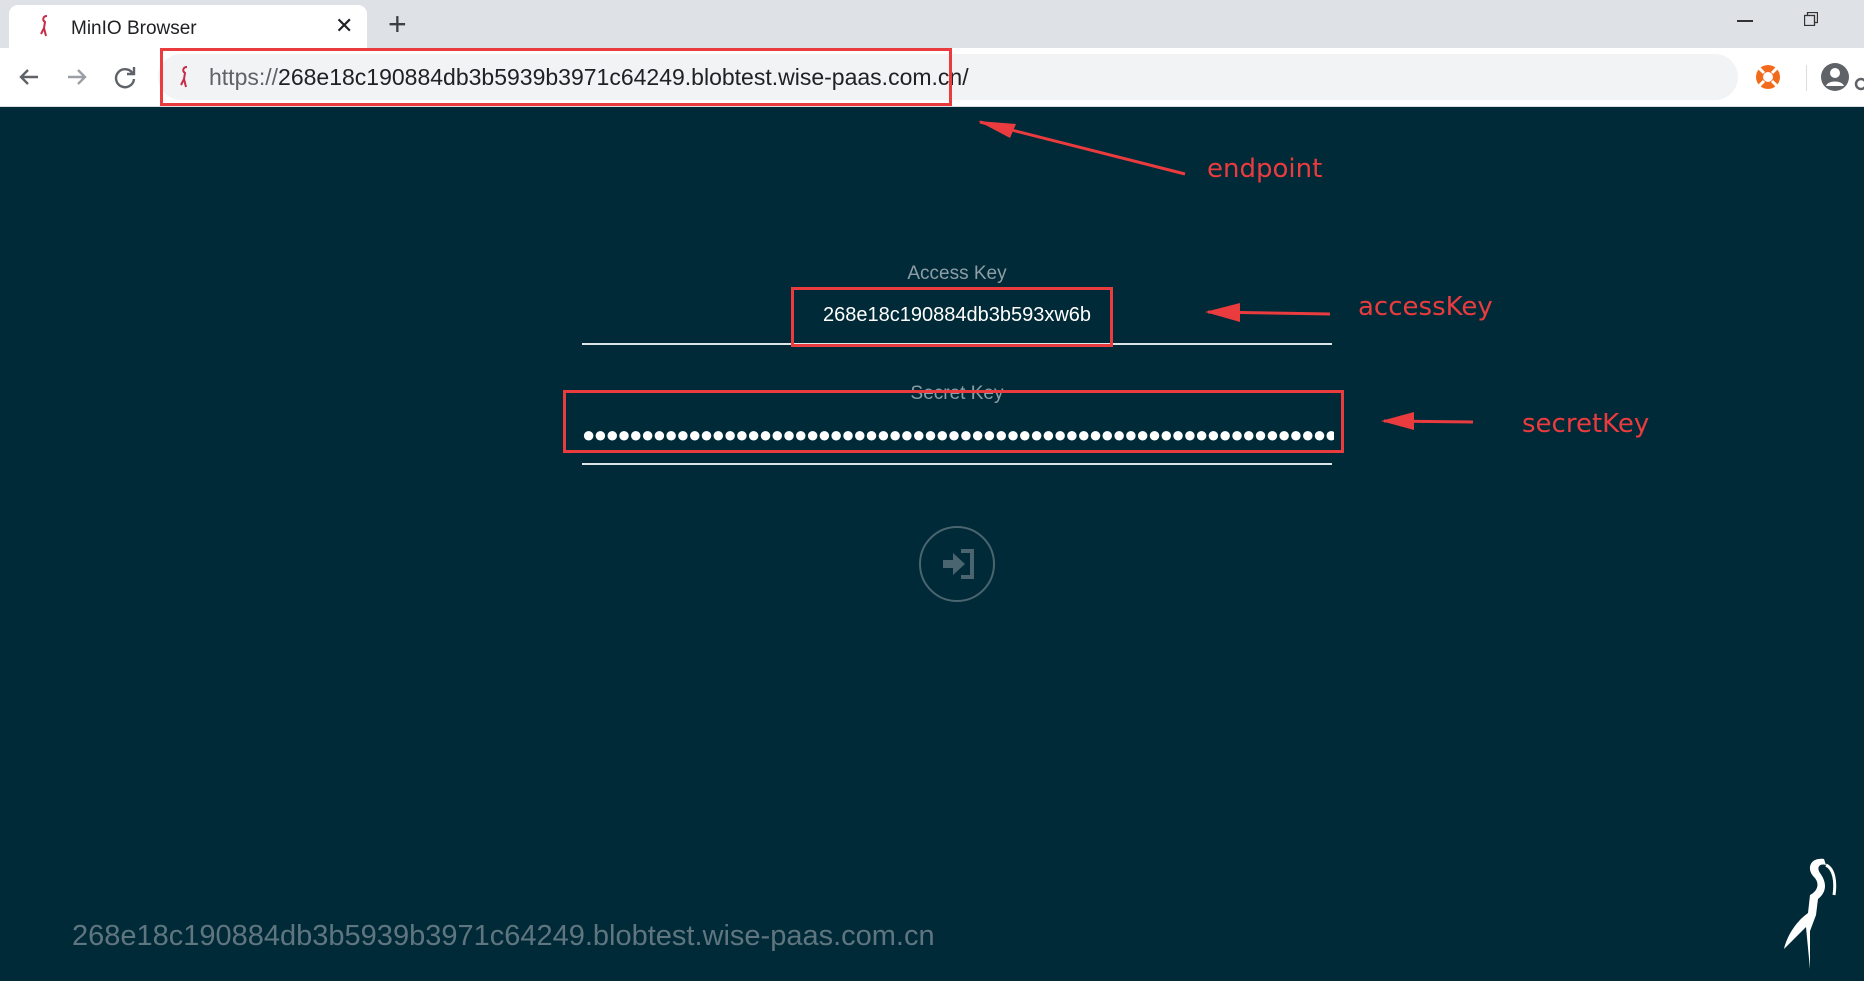  Describe the element at coordinates (1811, 19) in the screenshot. I see `restore-icon` at that location.